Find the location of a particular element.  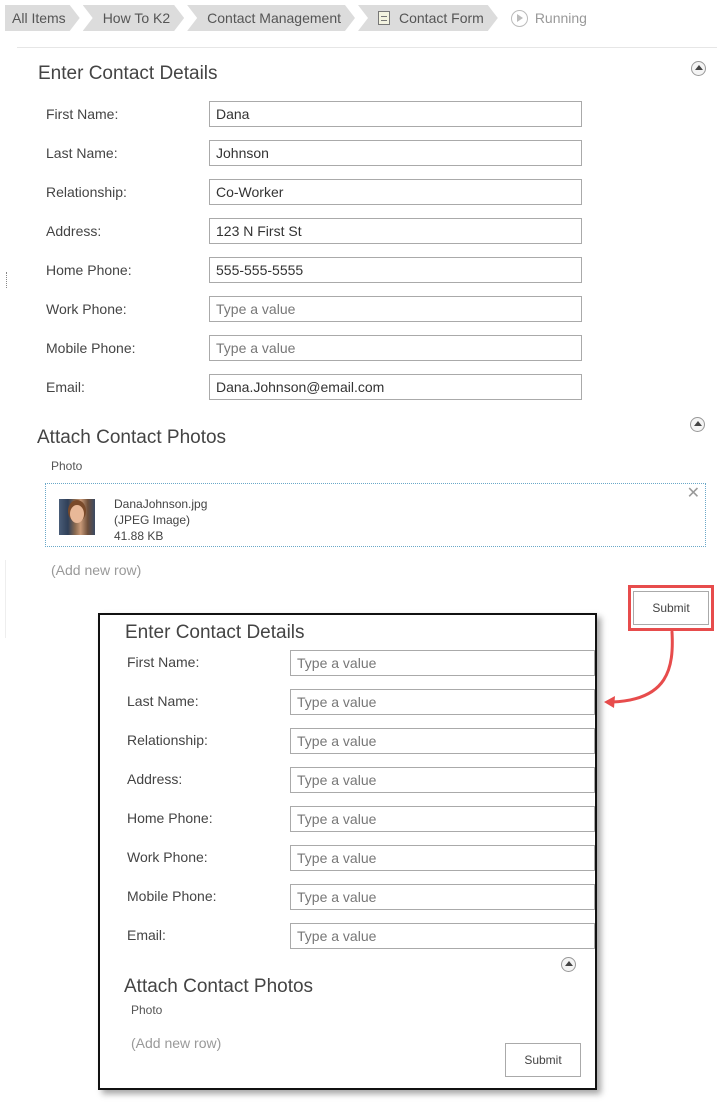

collapse-photos-icon is located at coordinates (697, 424).